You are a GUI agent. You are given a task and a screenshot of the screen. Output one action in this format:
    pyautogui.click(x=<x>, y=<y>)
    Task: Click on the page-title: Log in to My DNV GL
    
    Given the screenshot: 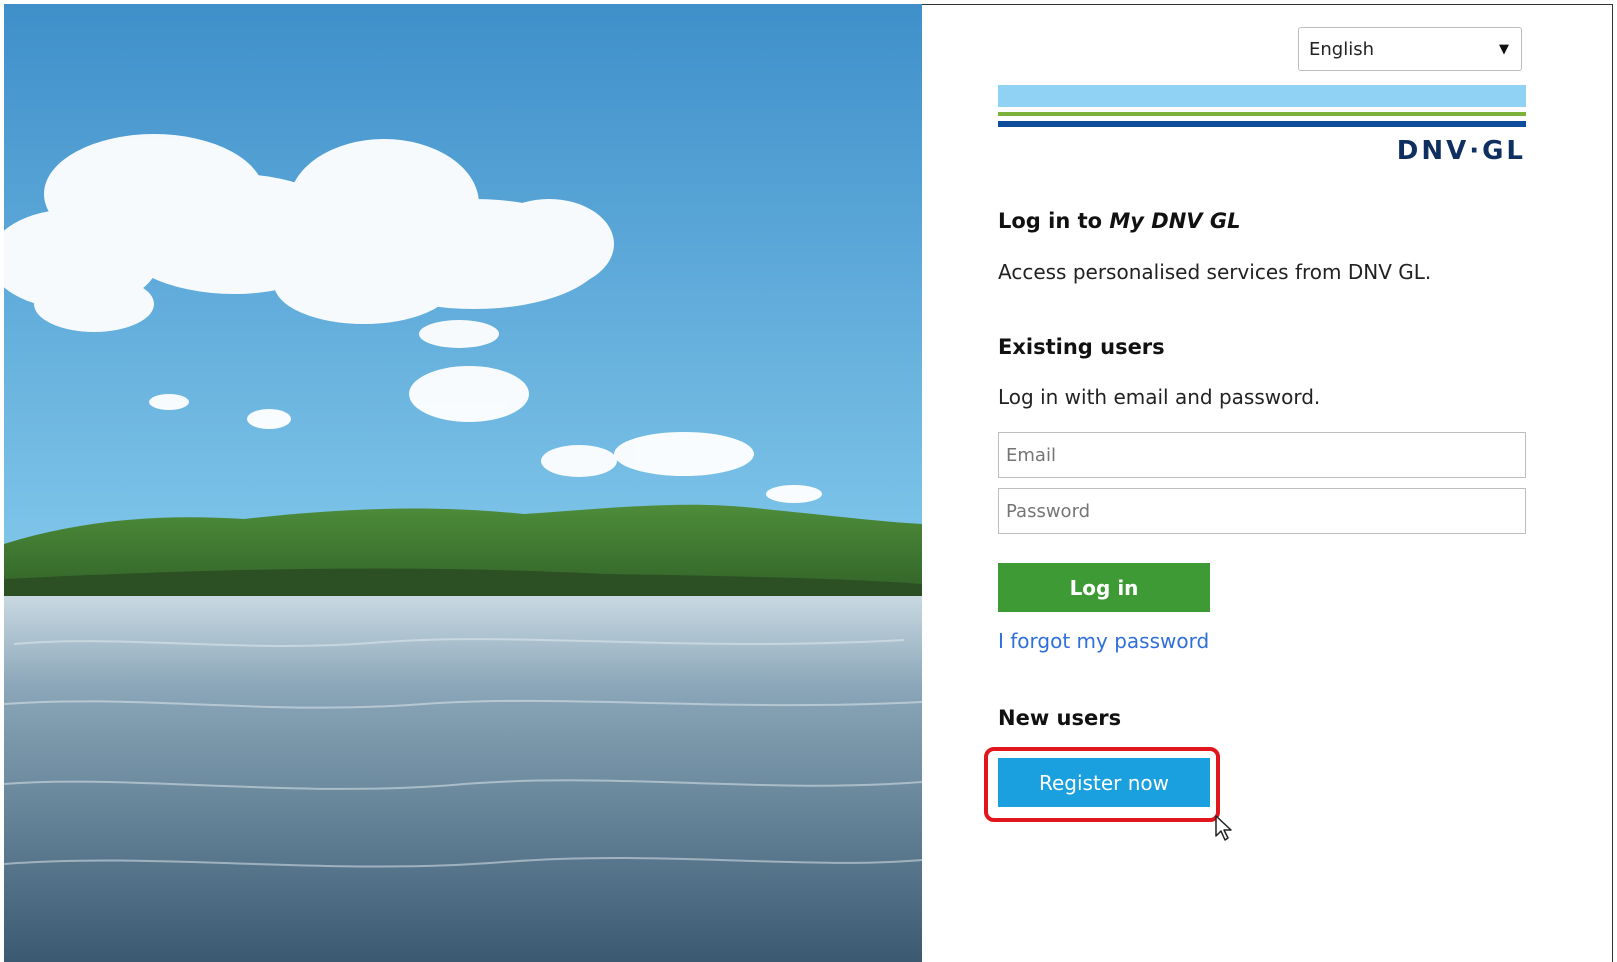 What is the action you would take?
    pyautogui.click(x=1119, y=221)
    